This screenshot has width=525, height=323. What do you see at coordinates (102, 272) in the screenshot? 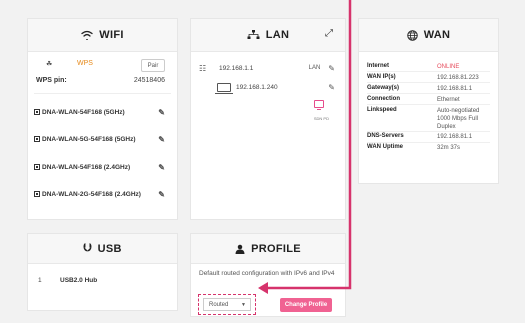
I see `usb-card: ⮋ USB 1 USB2.0 Hub` at bounding box center [102, 272].